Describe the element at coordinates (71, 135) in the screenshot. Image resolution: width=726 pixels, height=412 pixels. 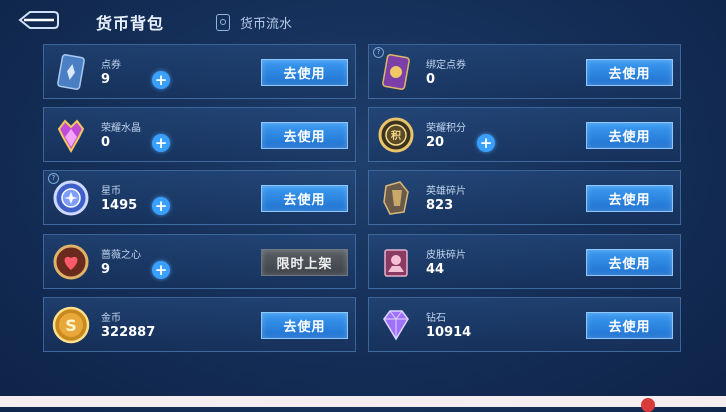
I see `glory-crystal-icon` at that location.